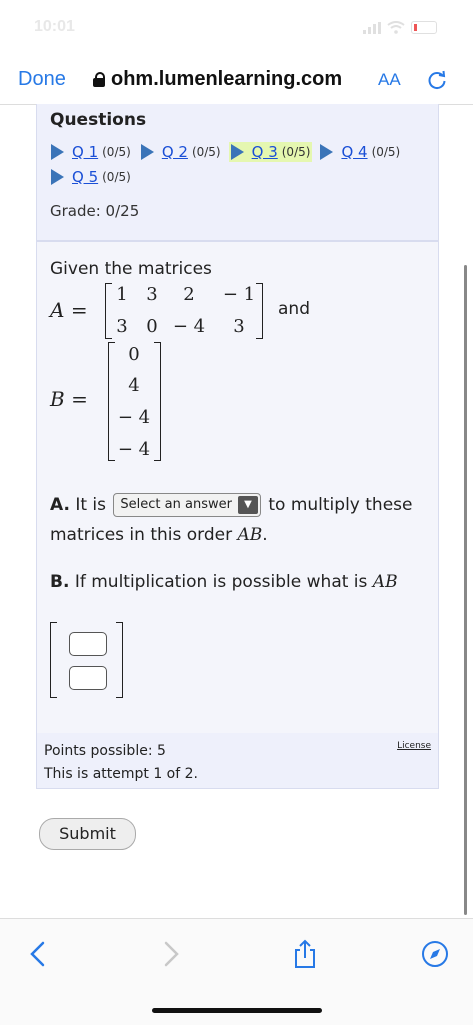 The height and width of the screenshot is (1025, 473). I want to click on lock-icon, so click(99, 79).